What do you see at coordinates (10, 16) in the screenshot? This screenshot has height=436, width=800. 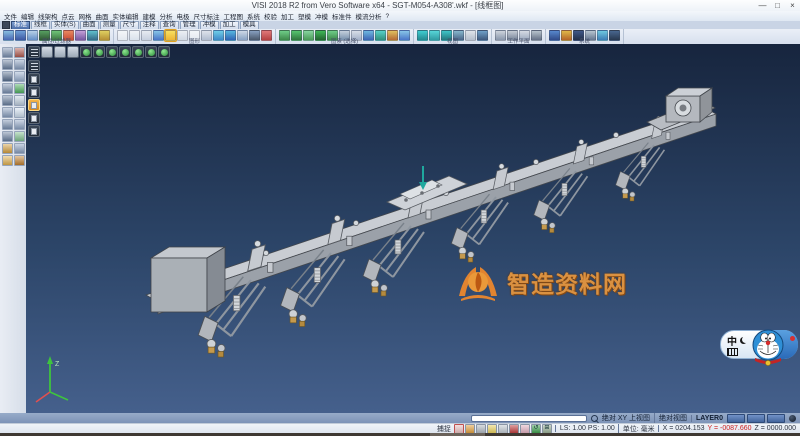 I see `menu-item-1: 文件` at bounding box center [10, 16].